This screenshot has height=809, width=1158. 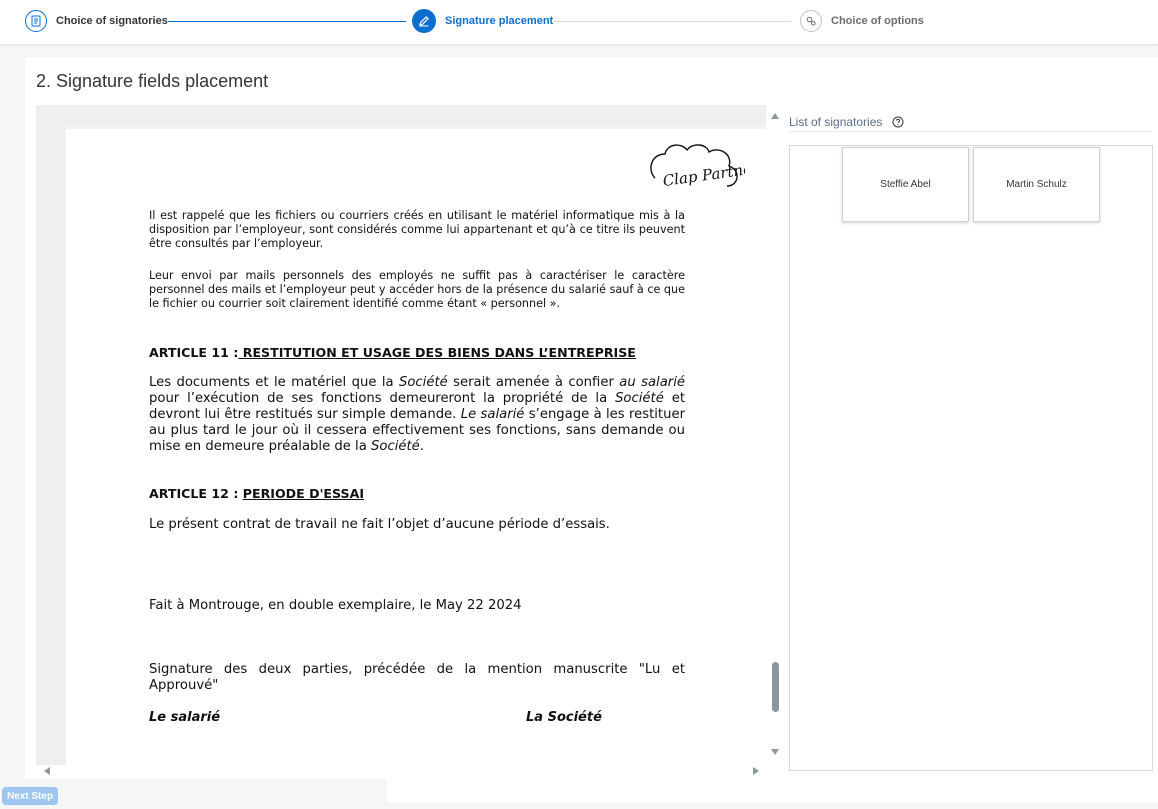 What do you see at coordinates (836, 121) in the screenshot?
I see `signatories-header-label: List of signatories` at bounding box center [836, 121].